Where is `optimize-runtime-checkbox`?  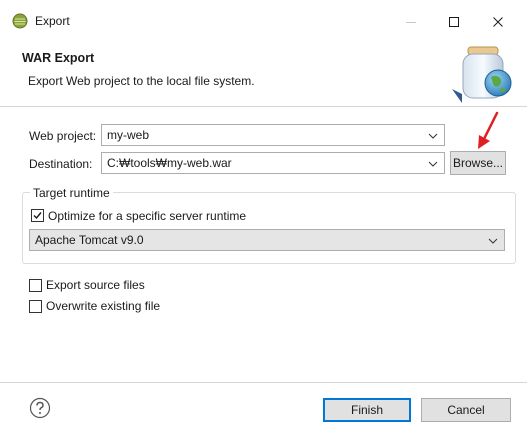
optimize-runtime-checkbox is located at coordinates (37, 215).